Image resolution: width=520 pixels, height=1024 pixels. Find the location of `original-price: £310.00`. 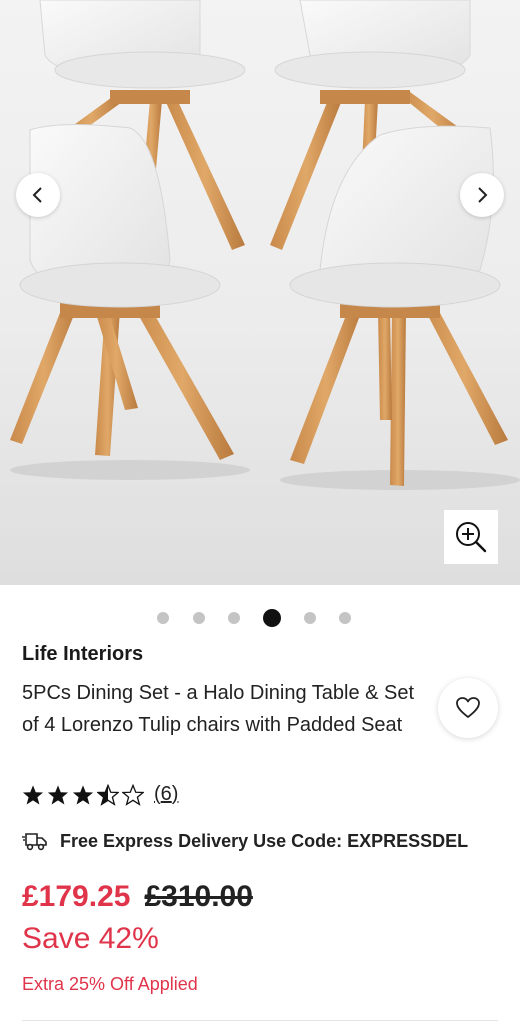

original-price: £310.00 is located at coordinates (198, 896).